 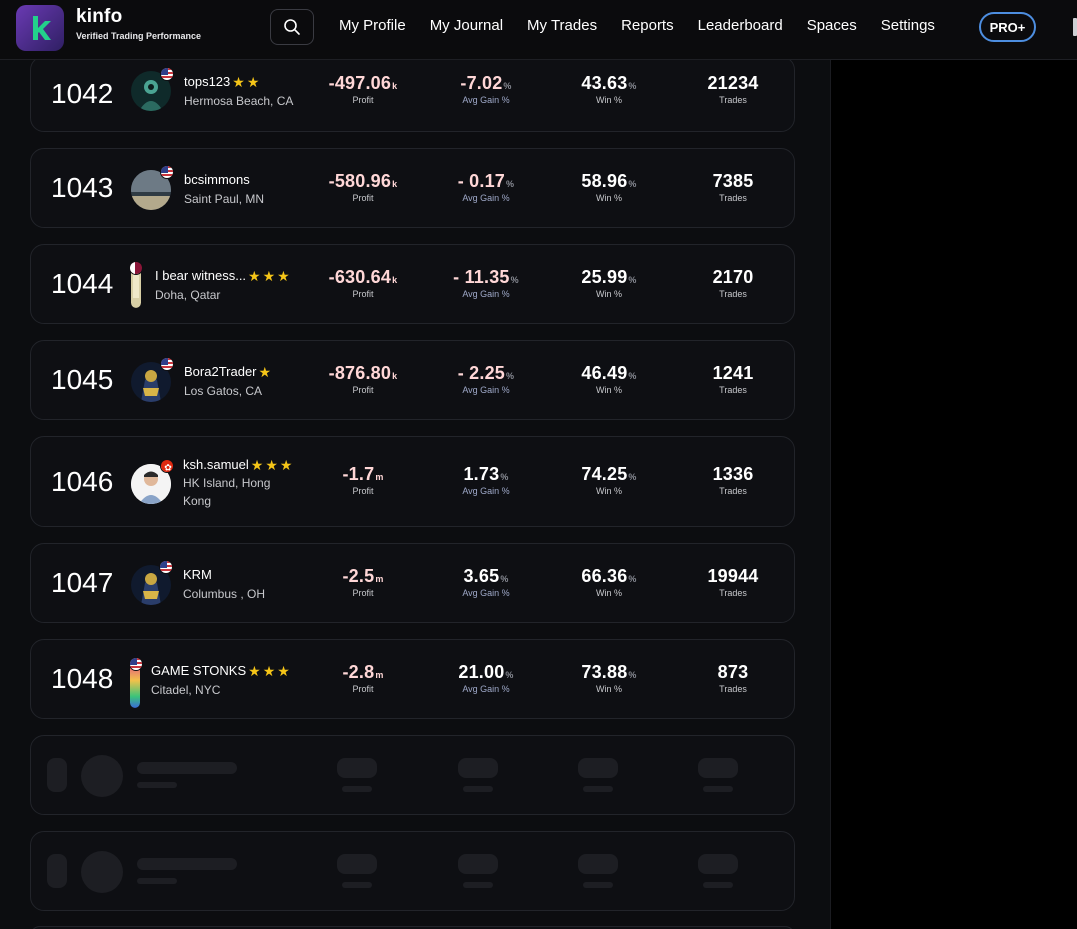 What do you see at coordinates (908, 25) in the screenshot?
I see `nav-settings: Settings` at bounding box center [908, 25].